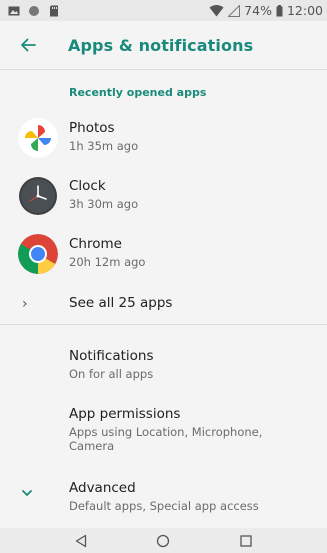  Describe the element at coordinates (163, 324) in the screenshot. I see `divider` at that location.